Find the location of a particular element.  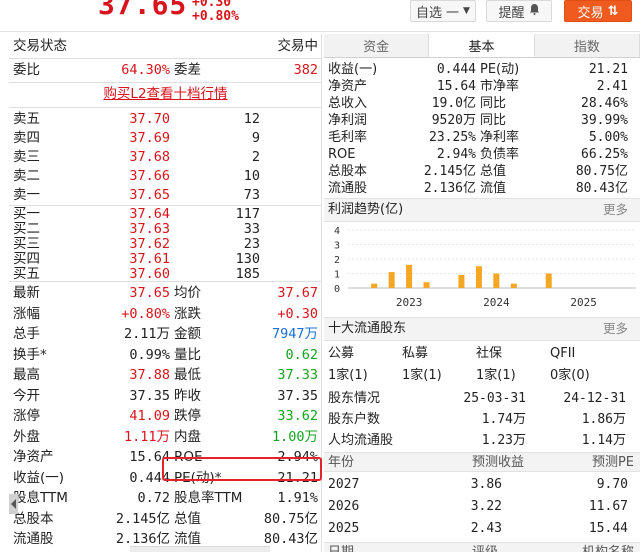

ask-level-label: 卖一 is located at coordinates (26, 195).